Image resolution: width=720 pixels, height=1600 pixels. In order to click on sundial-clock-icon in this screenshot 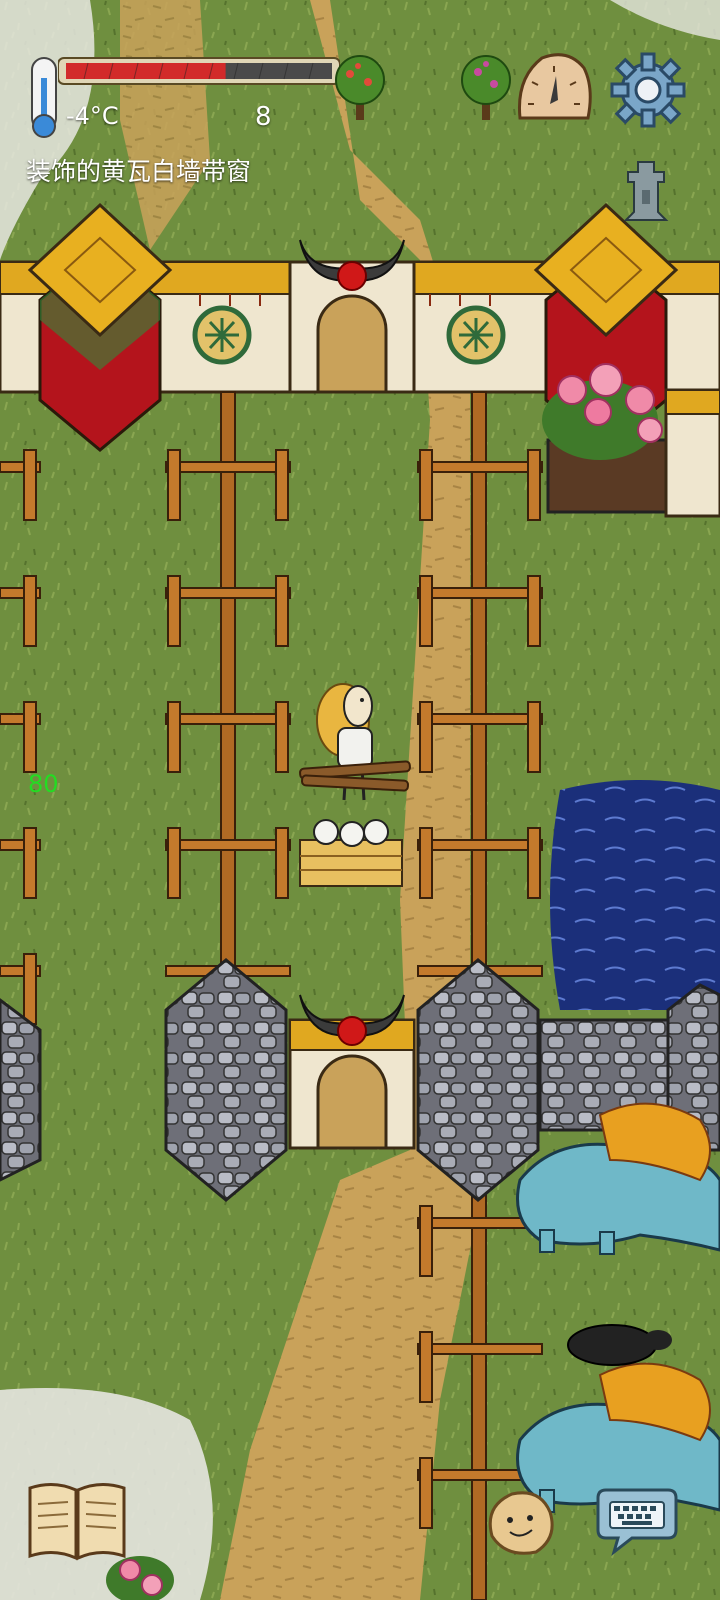, I will do `click(554, 87)`.